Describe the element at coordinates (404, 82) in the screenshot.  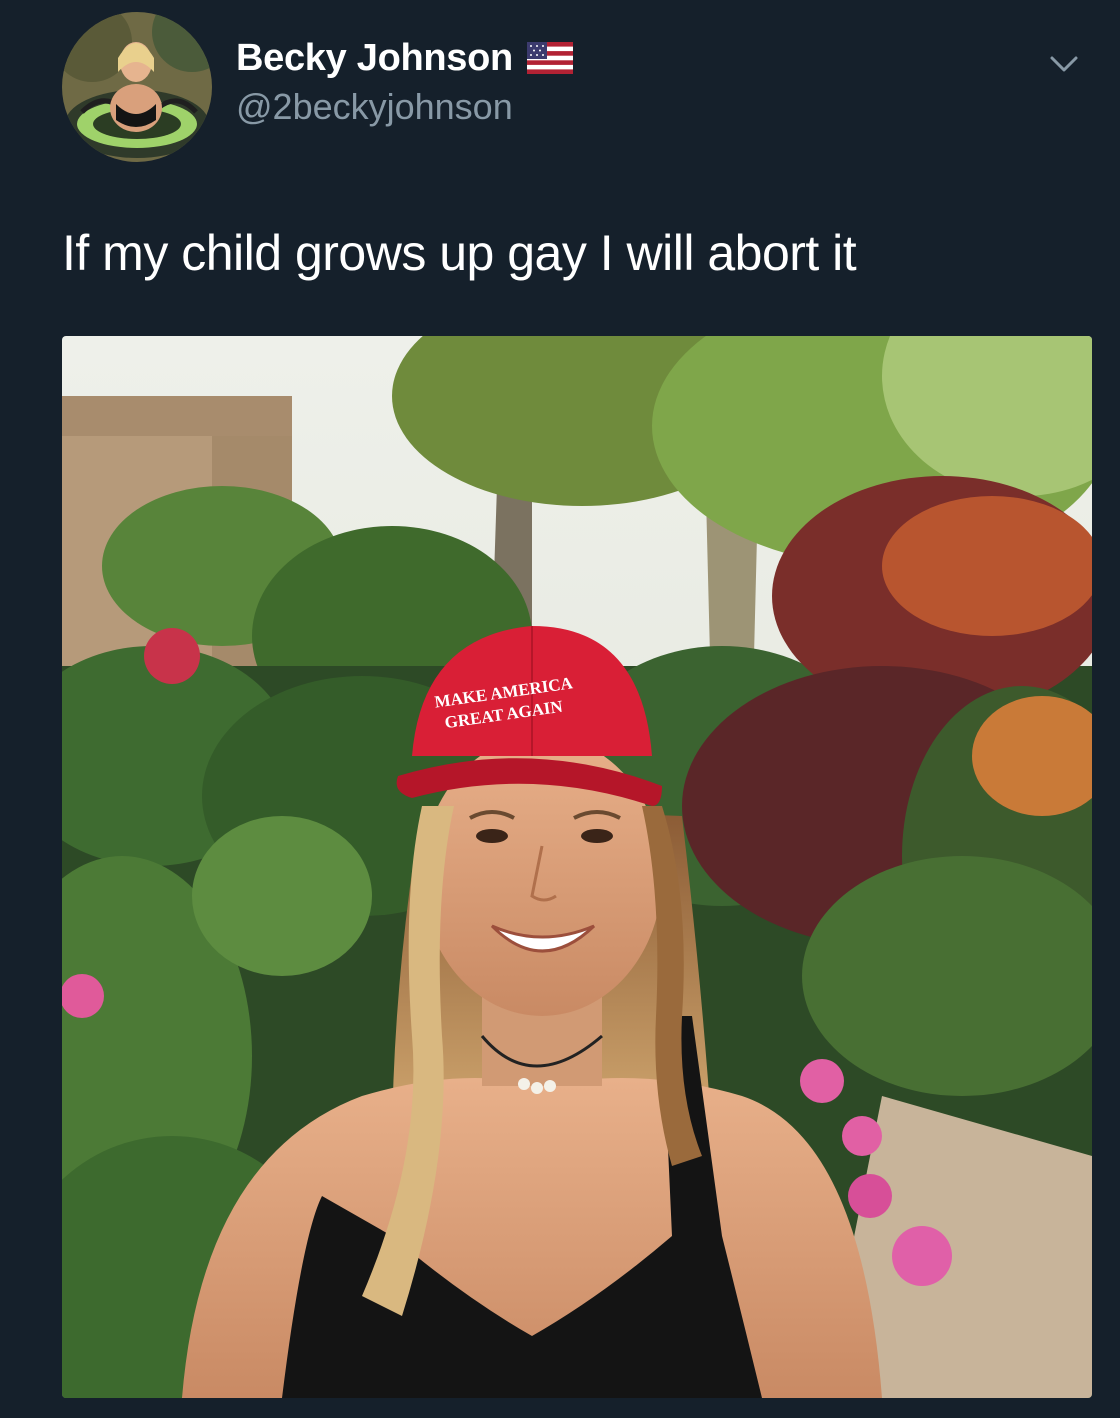
I see `author-block: Becky Johnson @2beckyjohnson` at that location.